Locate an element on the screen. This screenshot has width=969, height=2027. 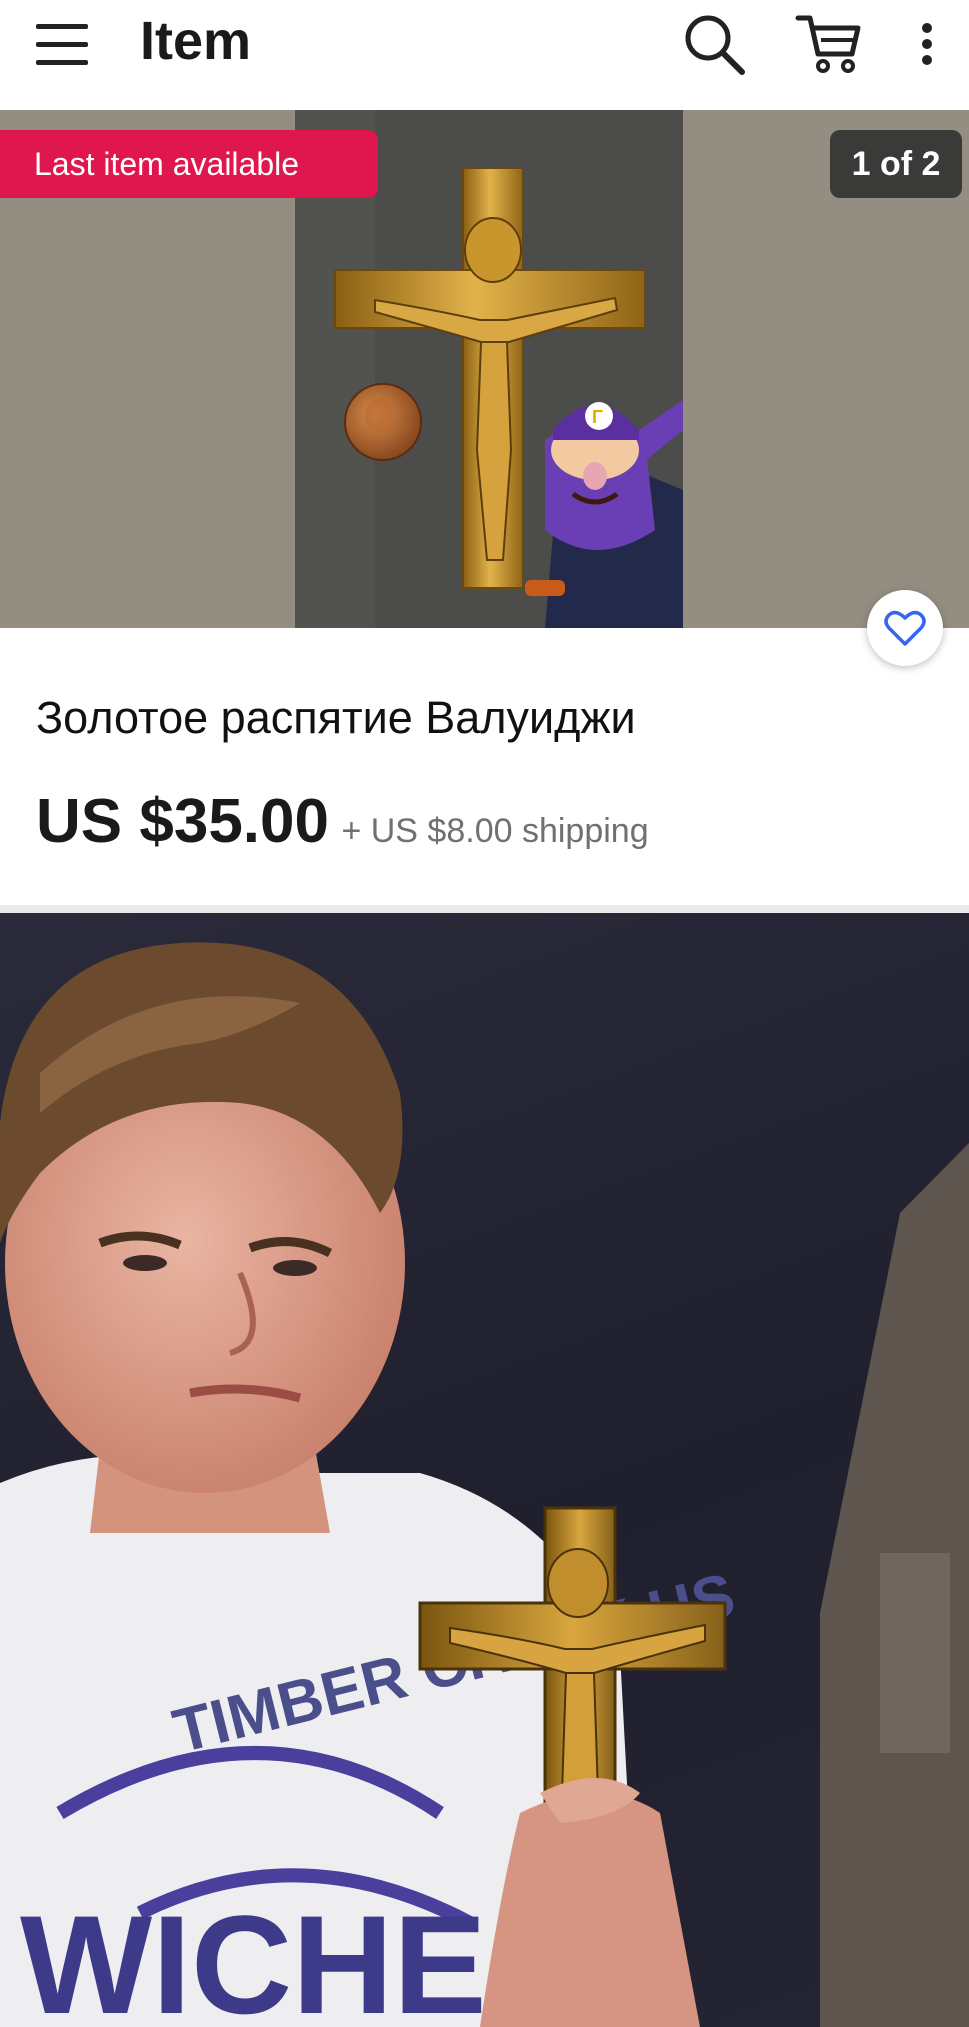
section-divider is located at coordinates (484, 909).